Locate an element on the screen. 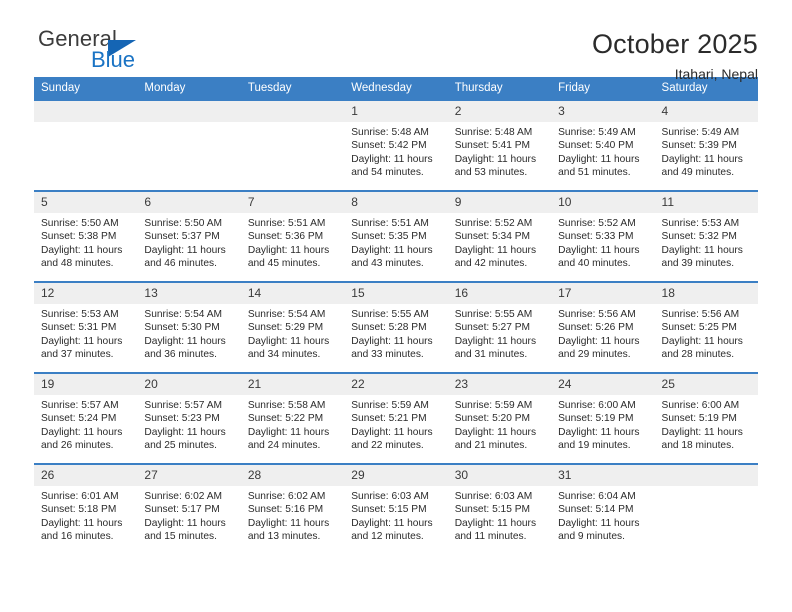  sunrise-time: Sunrise: 5:56 AM is located at coordinates (597, 314).